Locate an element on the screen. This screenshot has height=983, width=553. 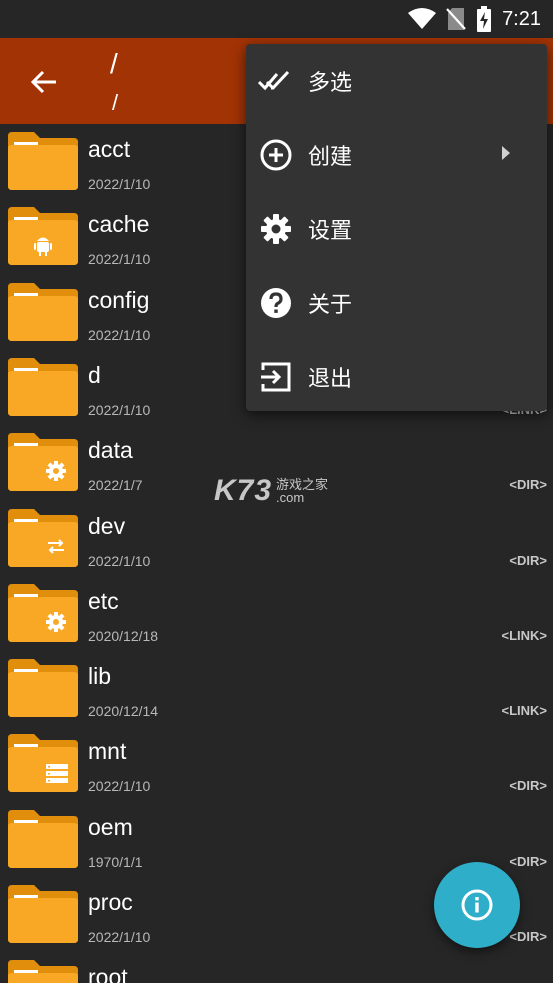
double-check-icon is located at coordinates (276, 81).